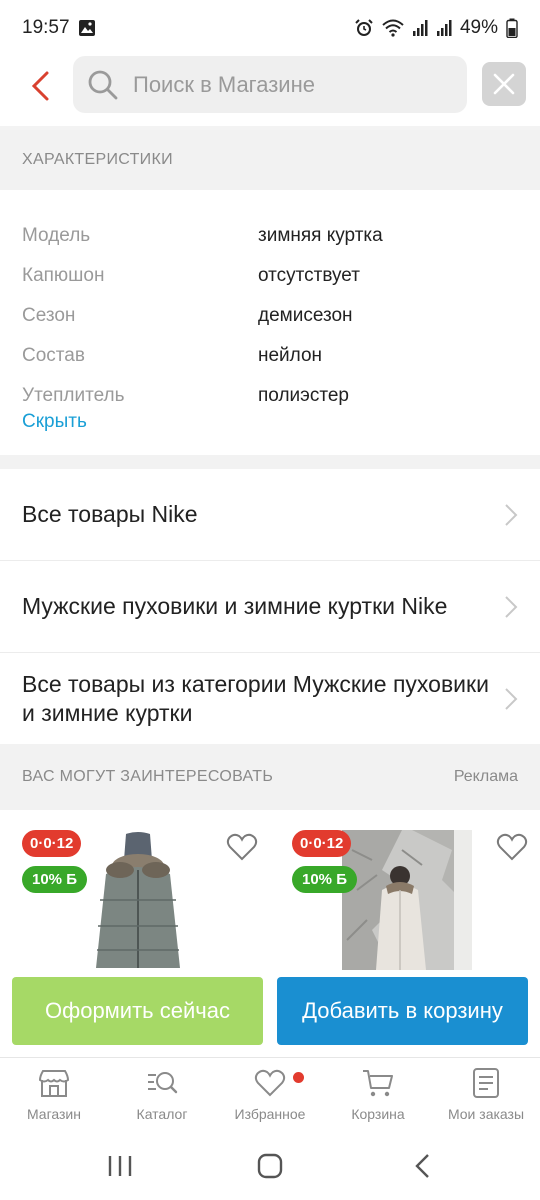 This screenshot has width=540, height=1200. Describe the element at coordinates (378, 1114) in the screenshot. I see `nav-label: Корзина` at that location.